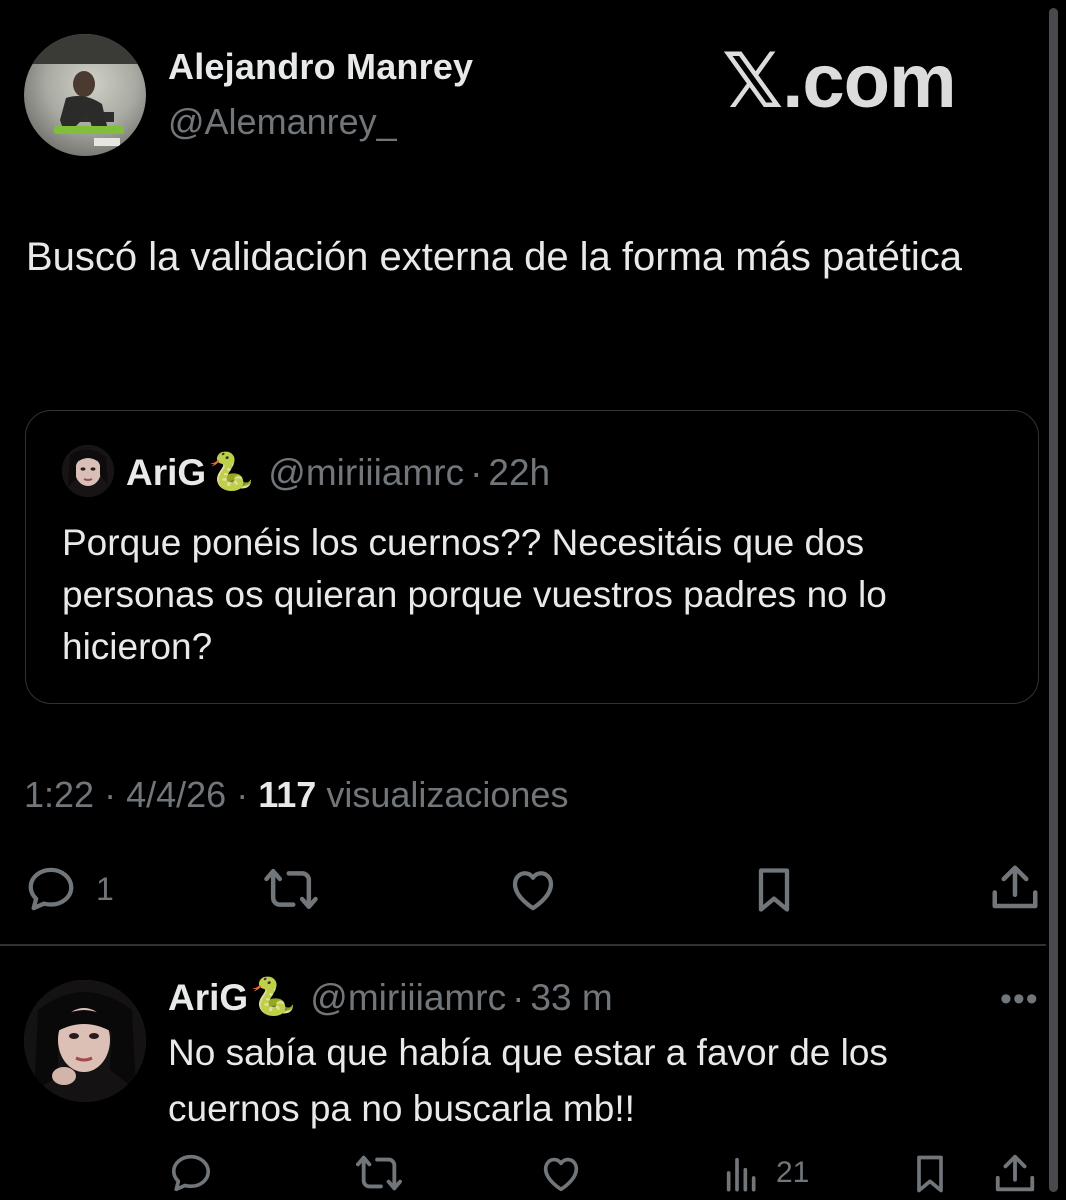  I want to click on quote-author-name: AriG, so click(166, 473).